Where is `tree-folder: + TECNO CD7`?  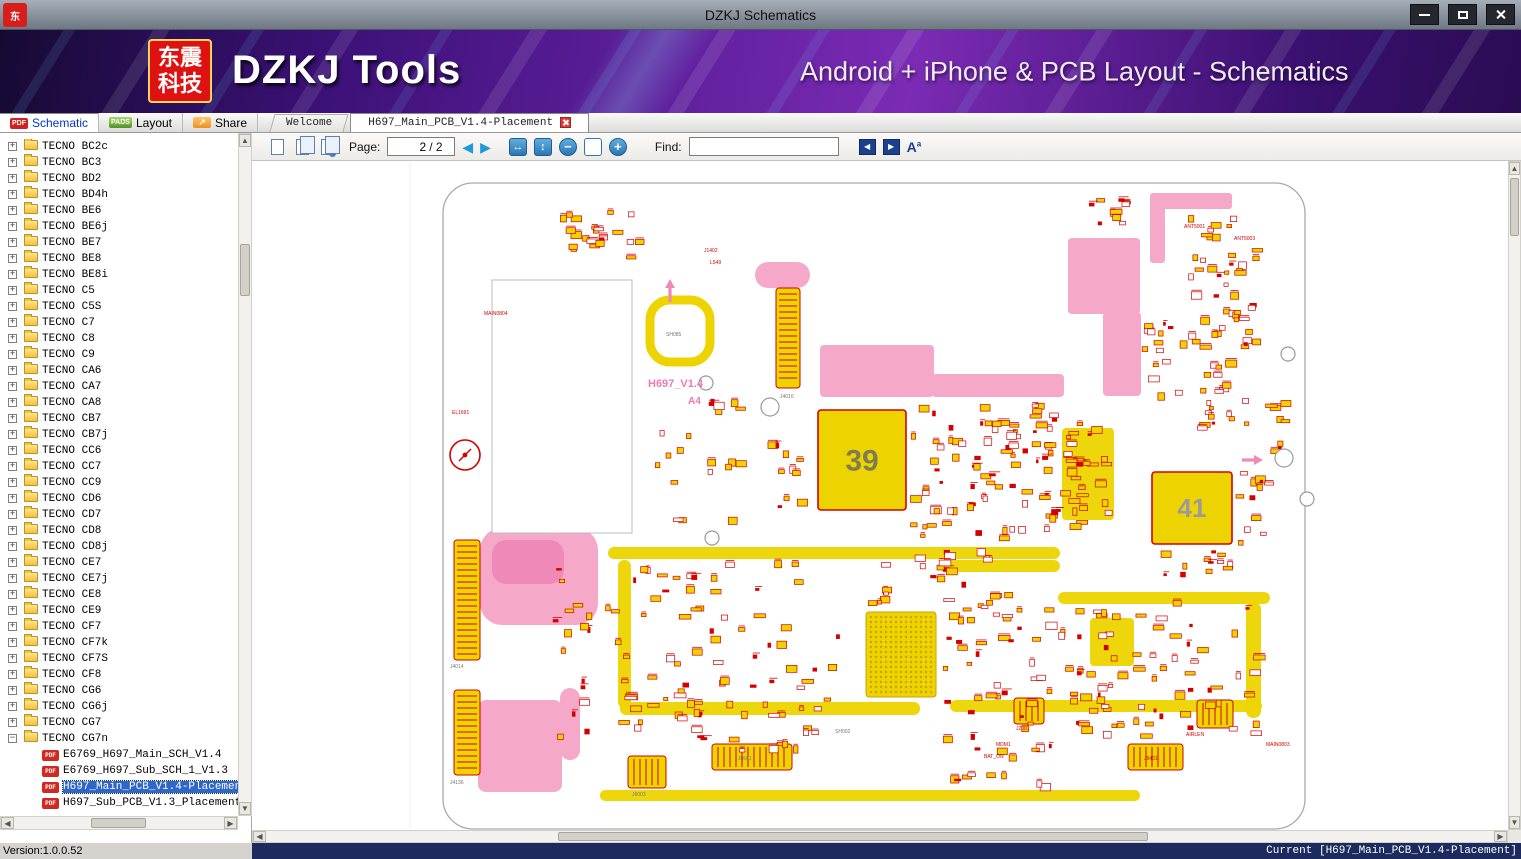 tree-folder: + TECNO CD7 is located at coordinates (119, 514).